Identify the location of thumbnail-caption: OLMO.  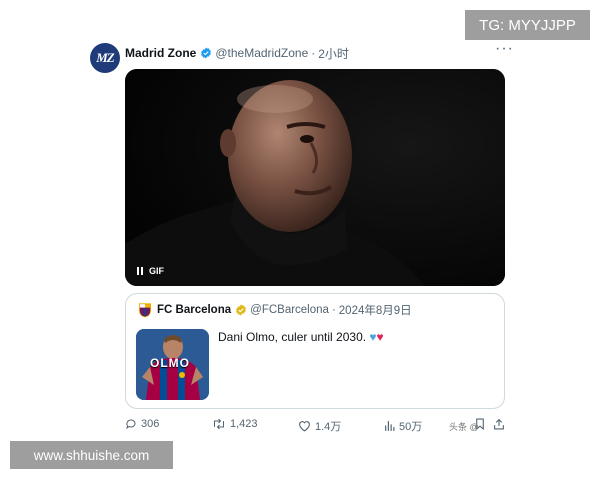
(170, 363).